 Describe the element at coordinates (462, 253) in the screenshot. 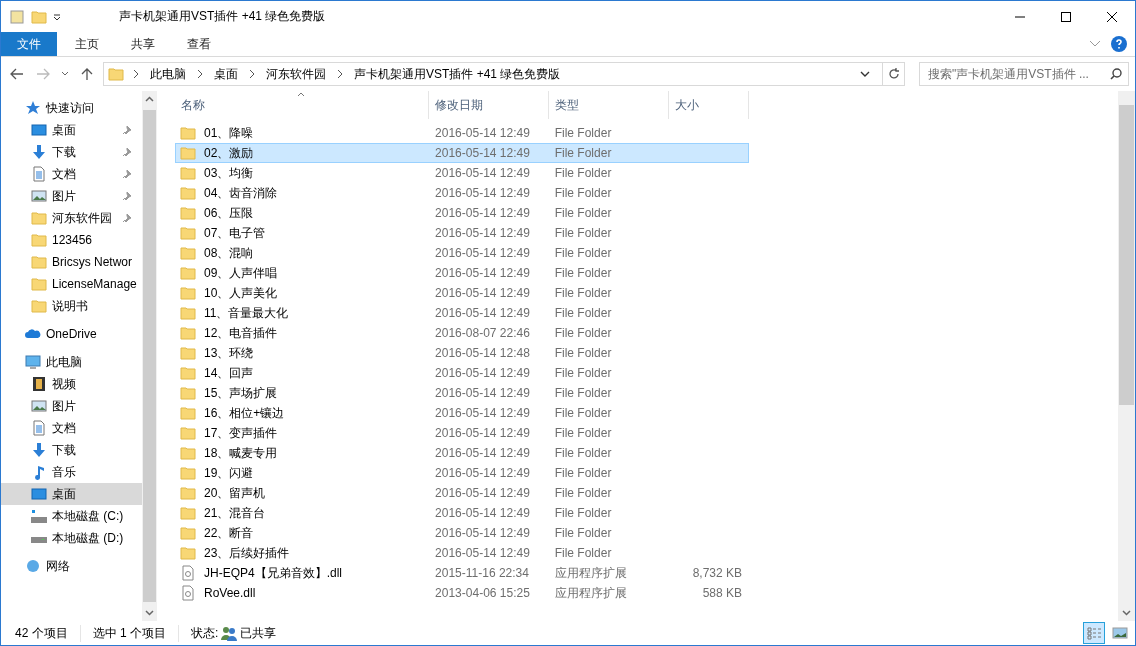

I see `file-row: 08、混响 2016-05-14 12:49 File Folder` at that location.